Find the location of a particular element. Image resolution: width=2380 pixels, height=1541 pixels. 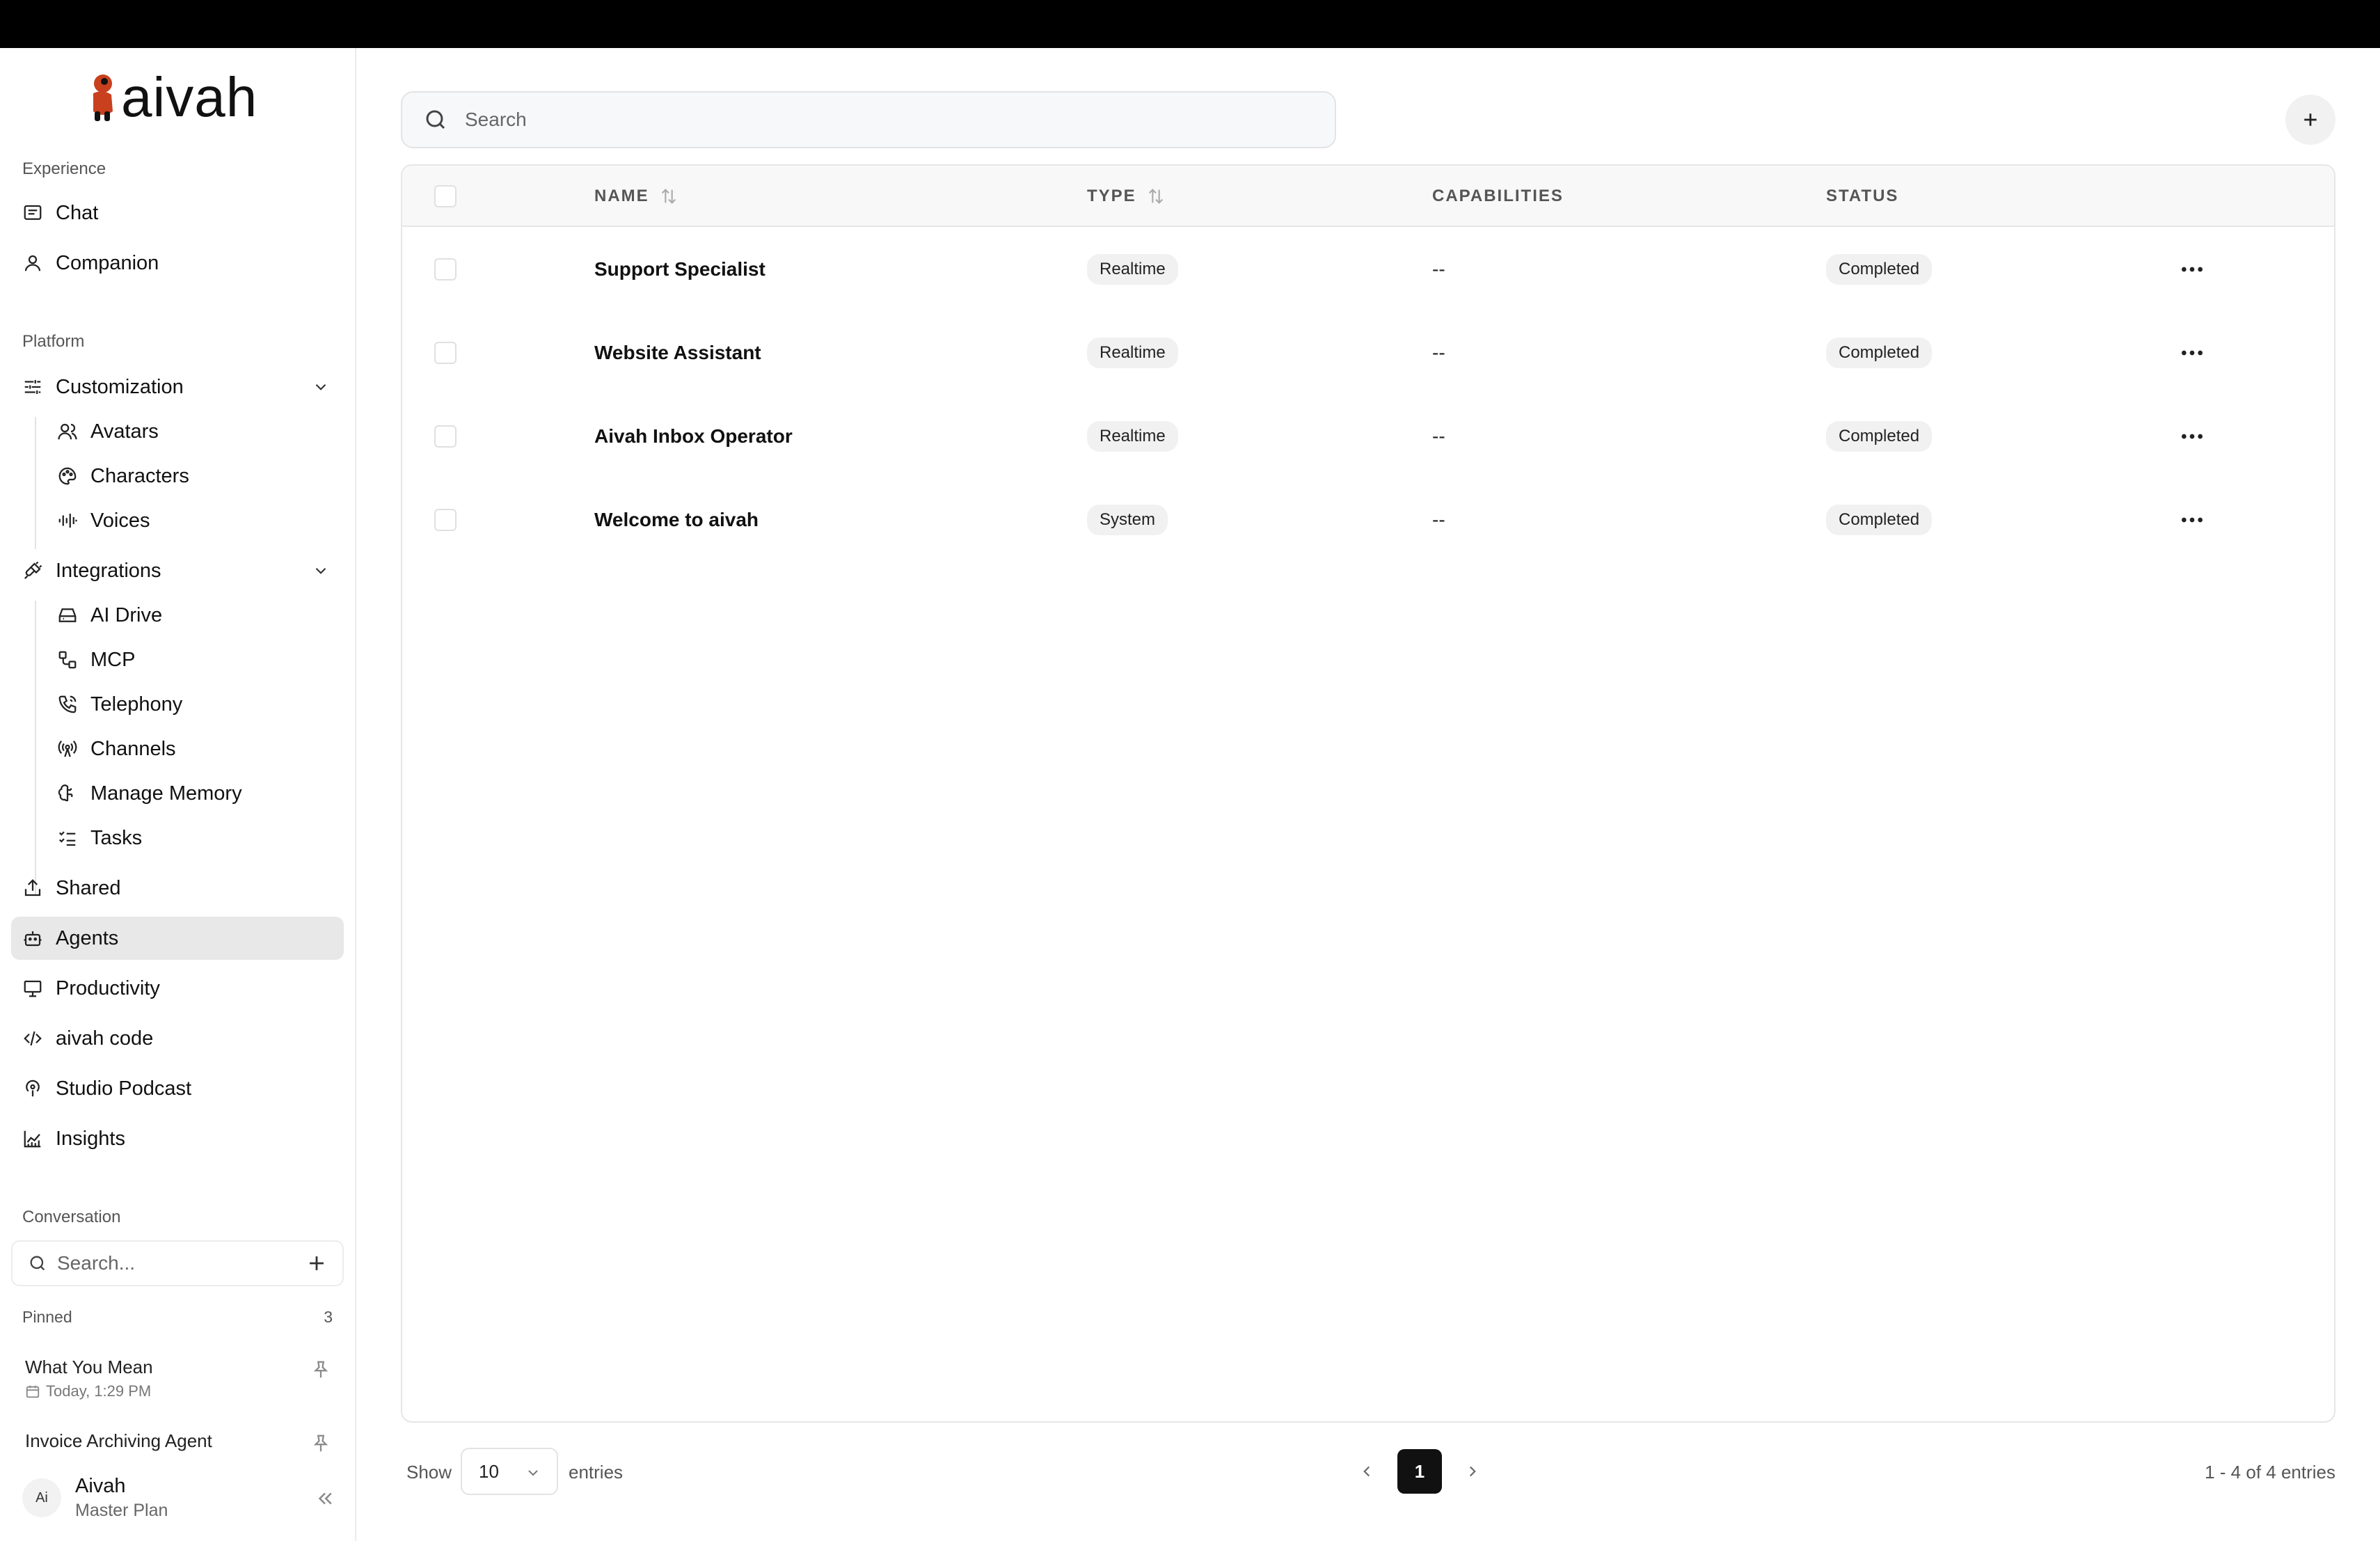

nav-aivah-code: aivah code is located at coordinates (177, 1038).